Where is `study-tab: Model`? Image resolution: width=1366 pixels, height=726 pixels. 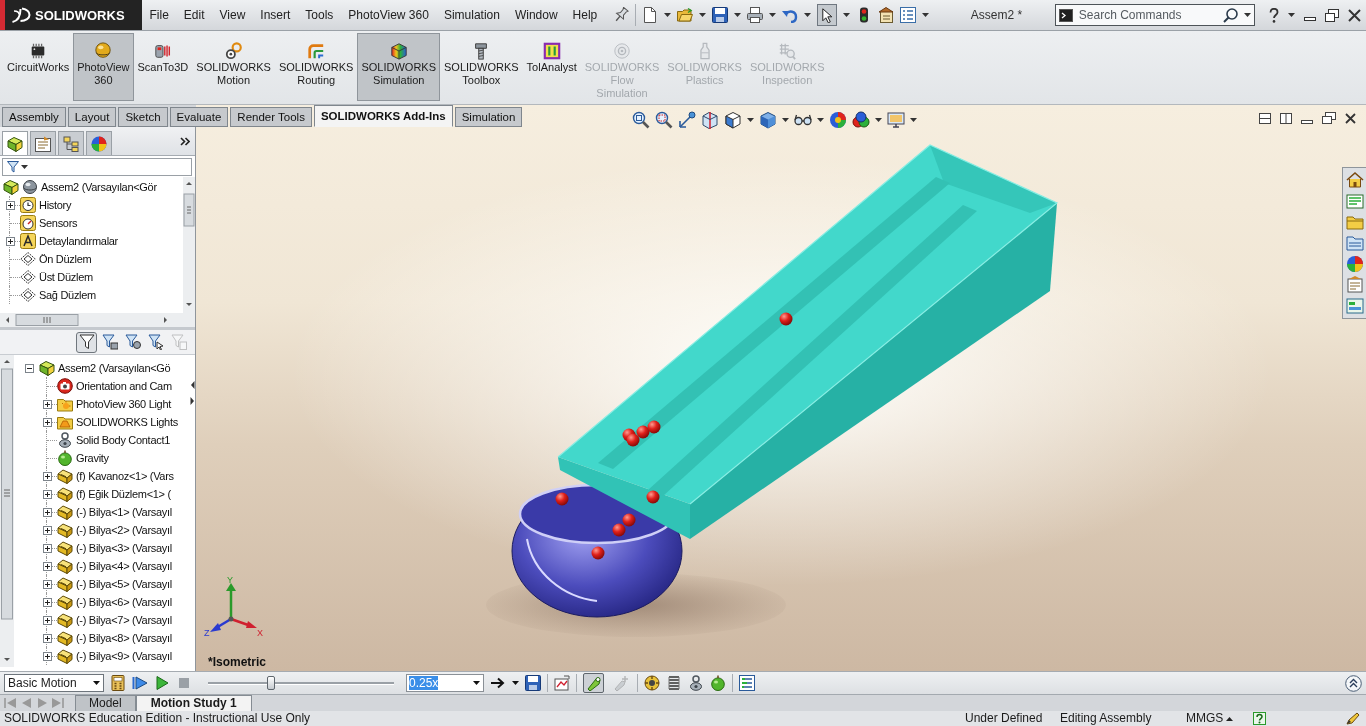
study-tab: Model is located at coordinates (105, 703).